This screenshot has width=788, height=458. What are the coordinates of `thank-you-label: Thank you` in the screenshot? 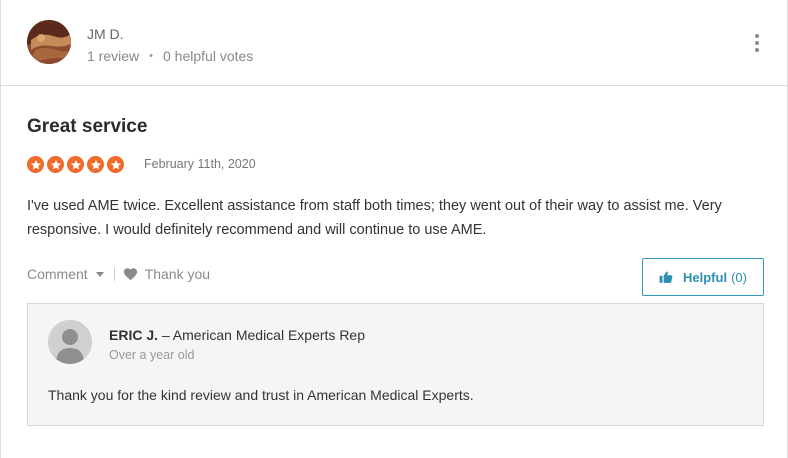 It's located at (177, 274).